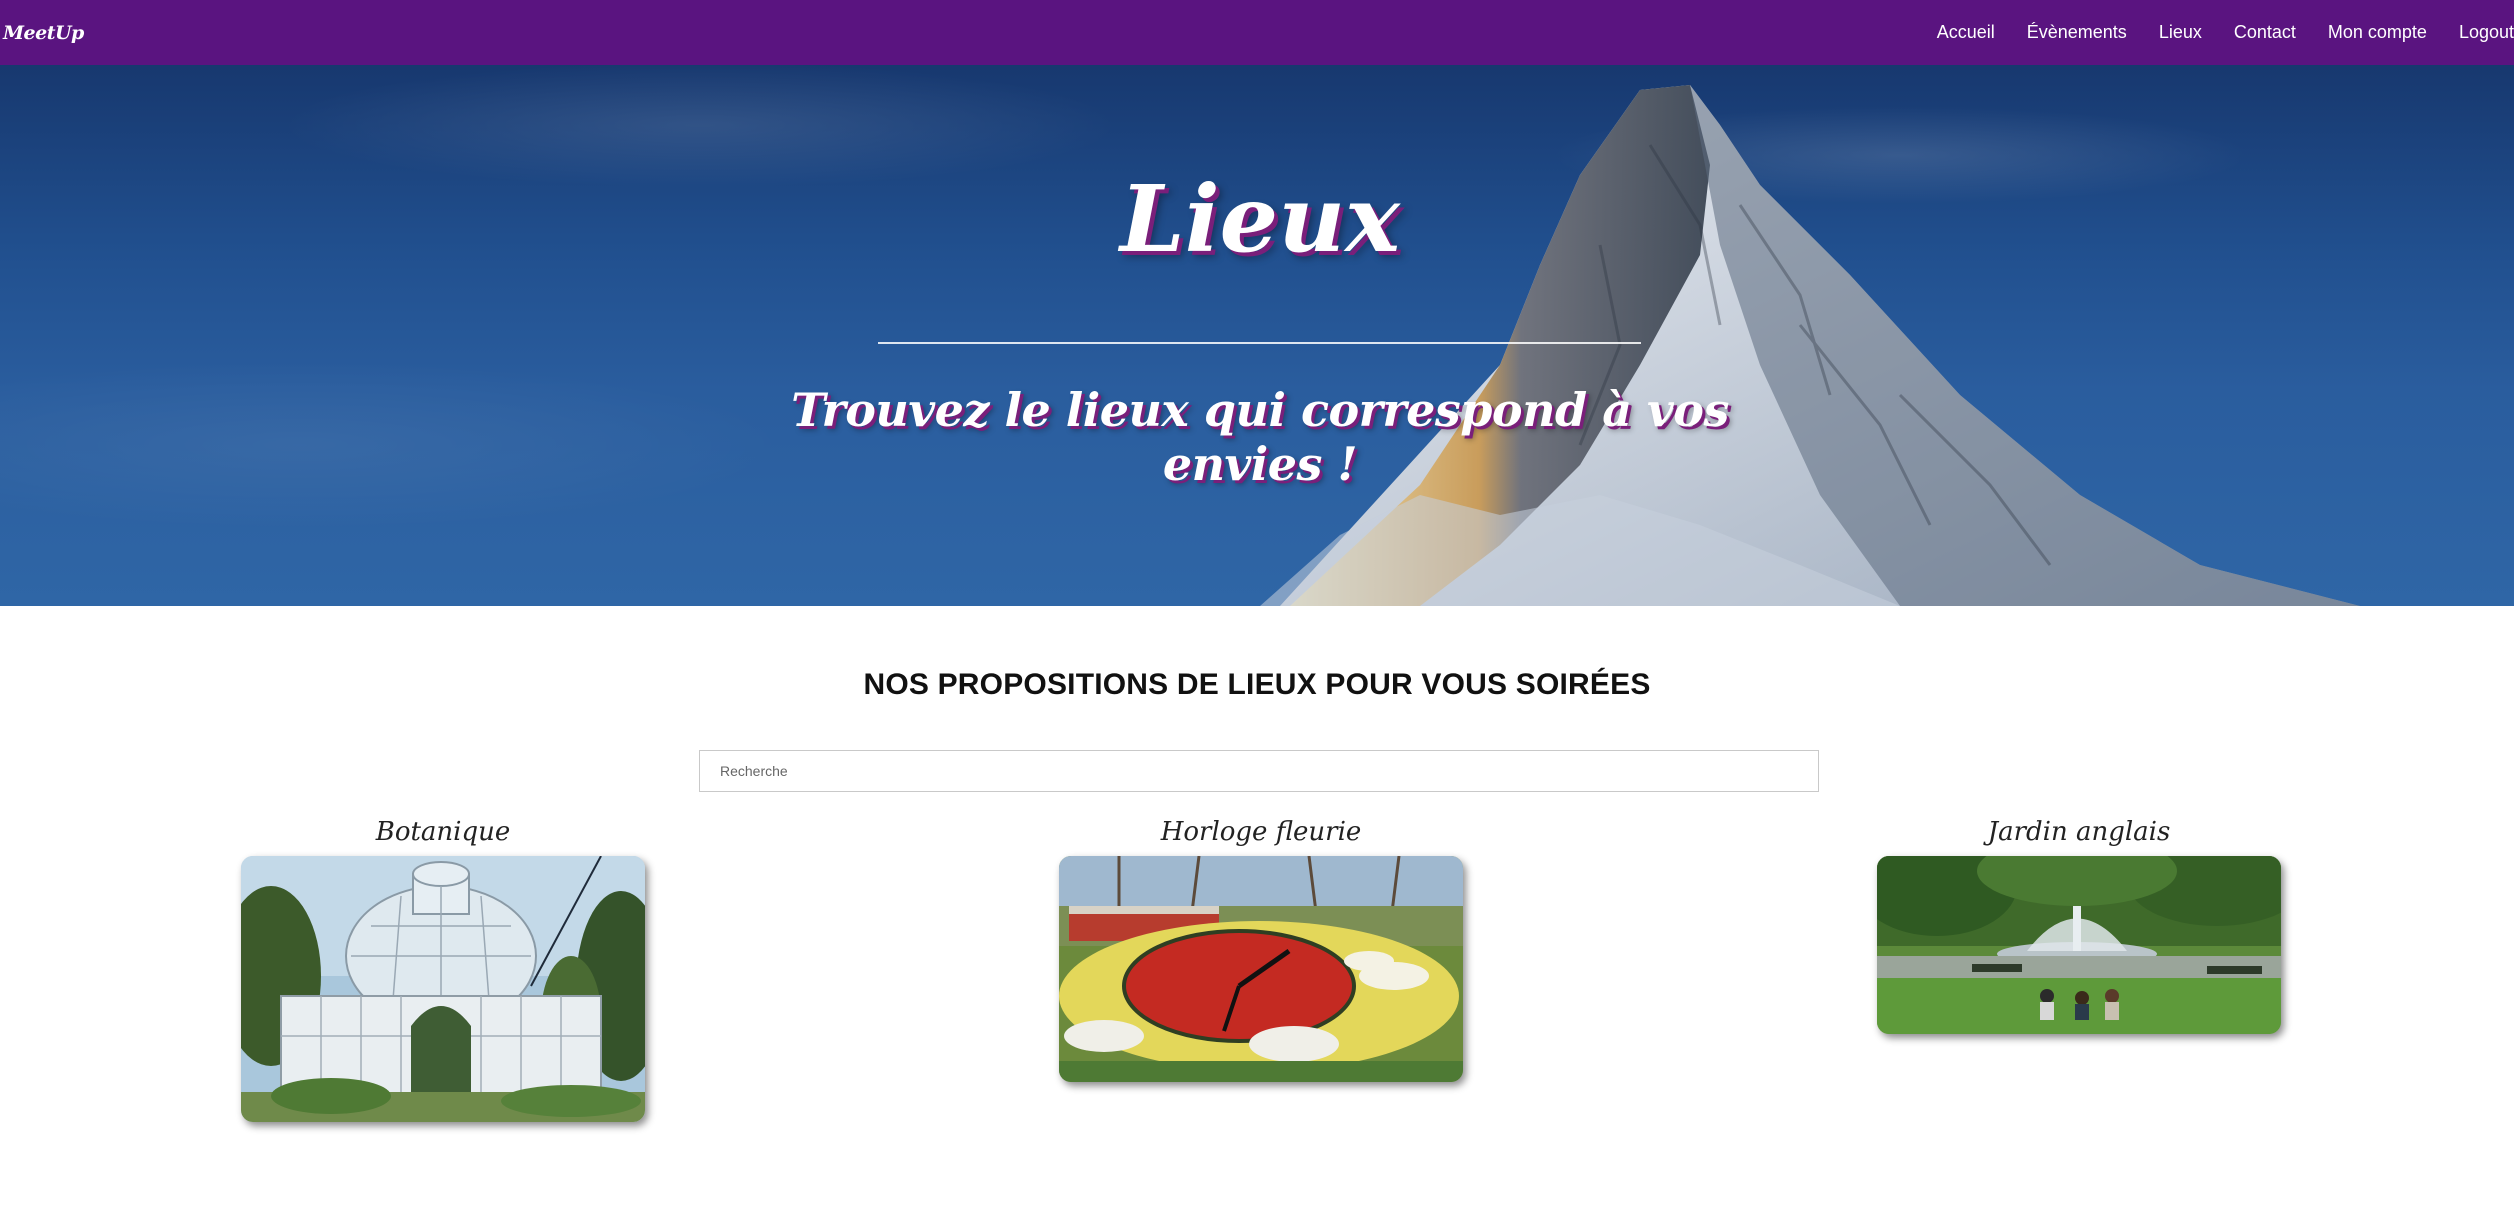 The width and height of the screenshot is (2514, 1208). I want to click on place-card-title: Horloge fleurie, so click(1261, 832).